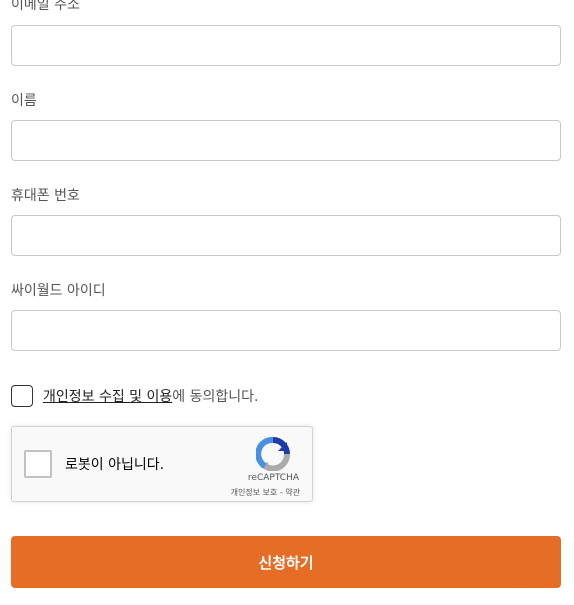 This screenshot has width=574, height=605. What do you see at coordinates (254, 492) in the screenshot?
I see `recaptcha-privacy-link: 개인정보 보호` at bounding box center [254, 492].